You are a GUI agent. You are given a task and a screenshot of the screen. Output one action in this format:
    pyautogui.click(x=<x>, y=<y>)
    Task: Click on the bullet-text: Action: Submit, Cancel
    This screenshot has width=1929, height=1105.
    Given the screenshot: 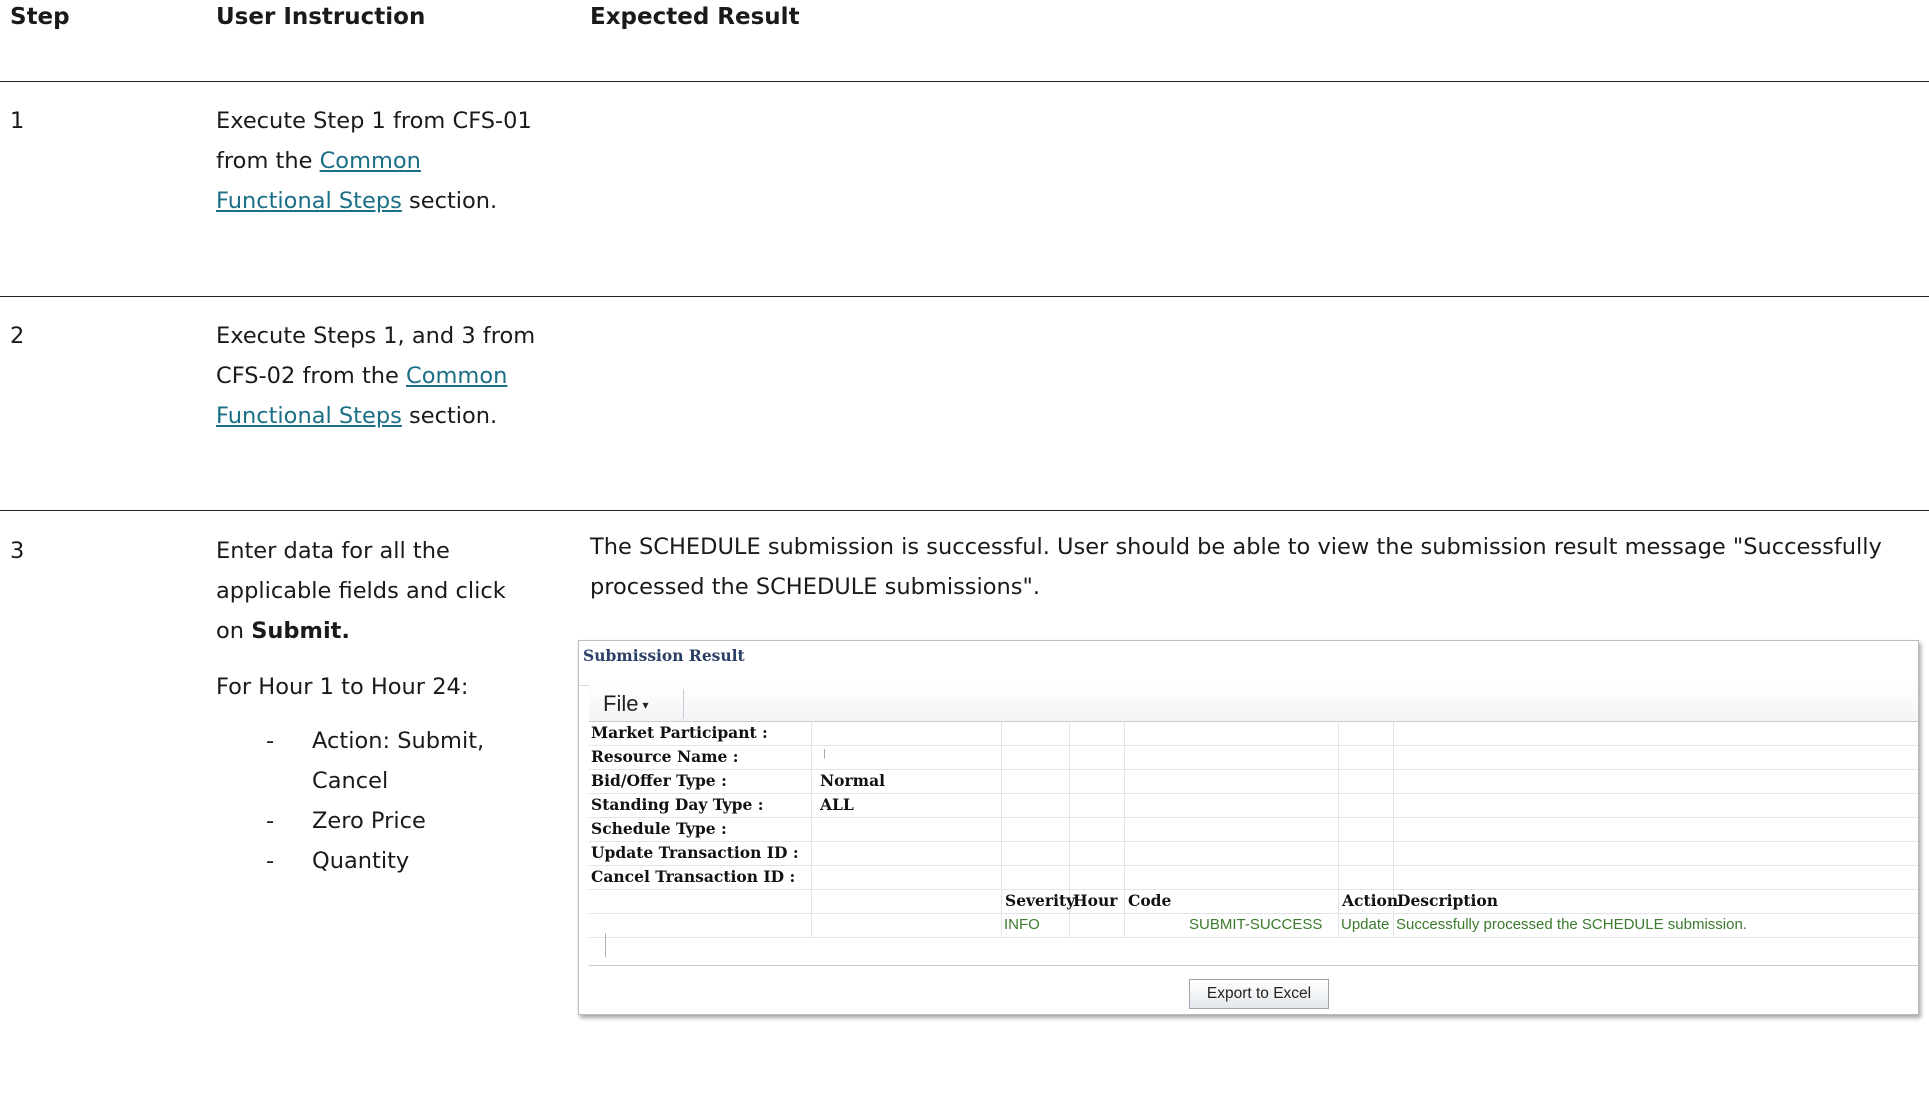 What is the action you would take?
    pyautogui.click(x=398, y=761)
    